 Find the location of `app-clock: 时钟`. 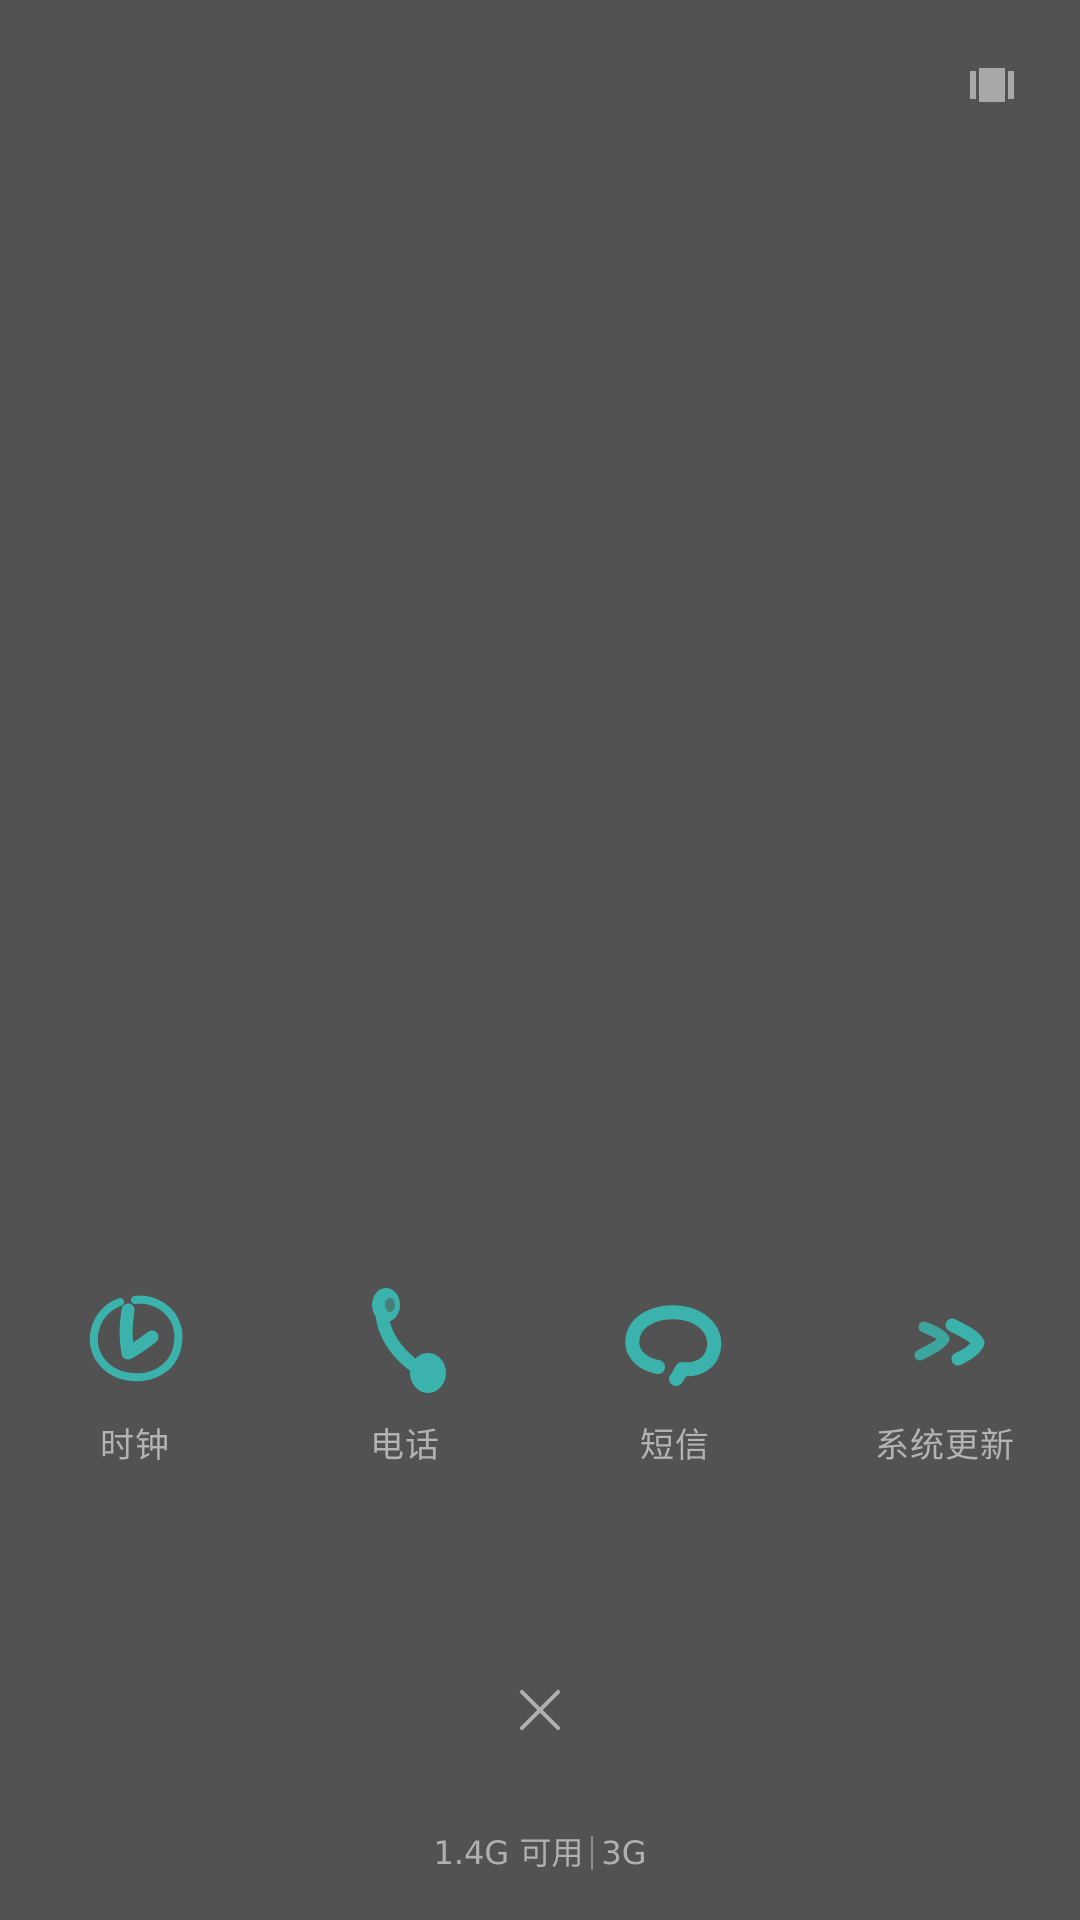

app-clock: 时钟 is located at coordinates (135, 1375).